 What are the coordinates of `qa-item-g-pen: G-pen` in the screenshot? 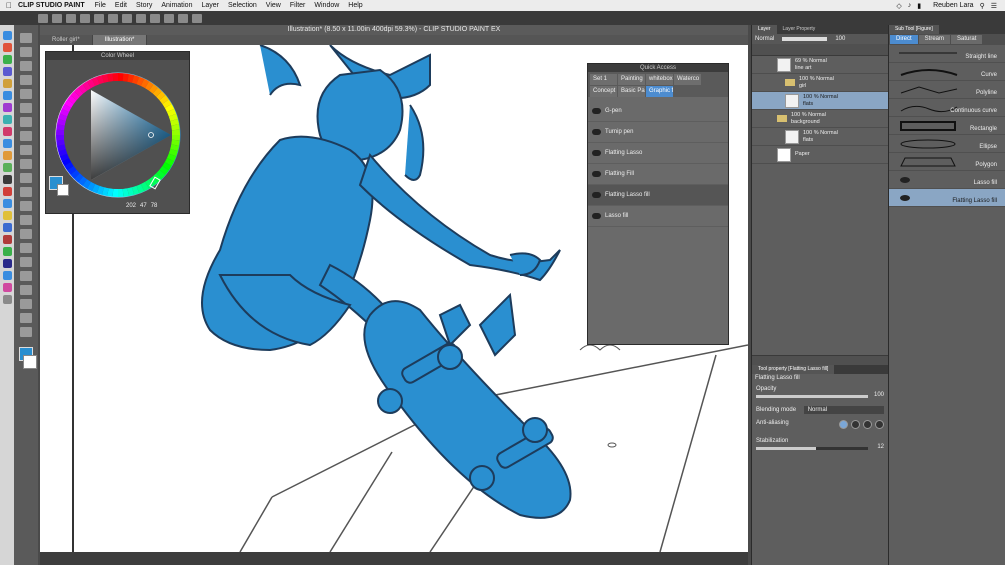 It's located at (658, 111).